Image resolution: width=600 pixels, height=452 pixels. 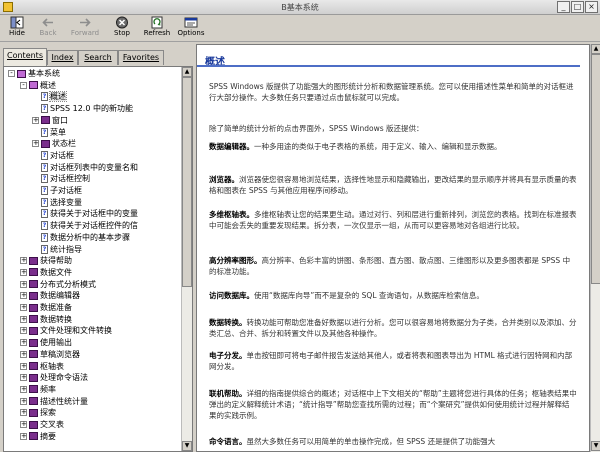 I want to click on tree-item: ? SPSS 12.0 中的新功能, so click(x=87, y=109).